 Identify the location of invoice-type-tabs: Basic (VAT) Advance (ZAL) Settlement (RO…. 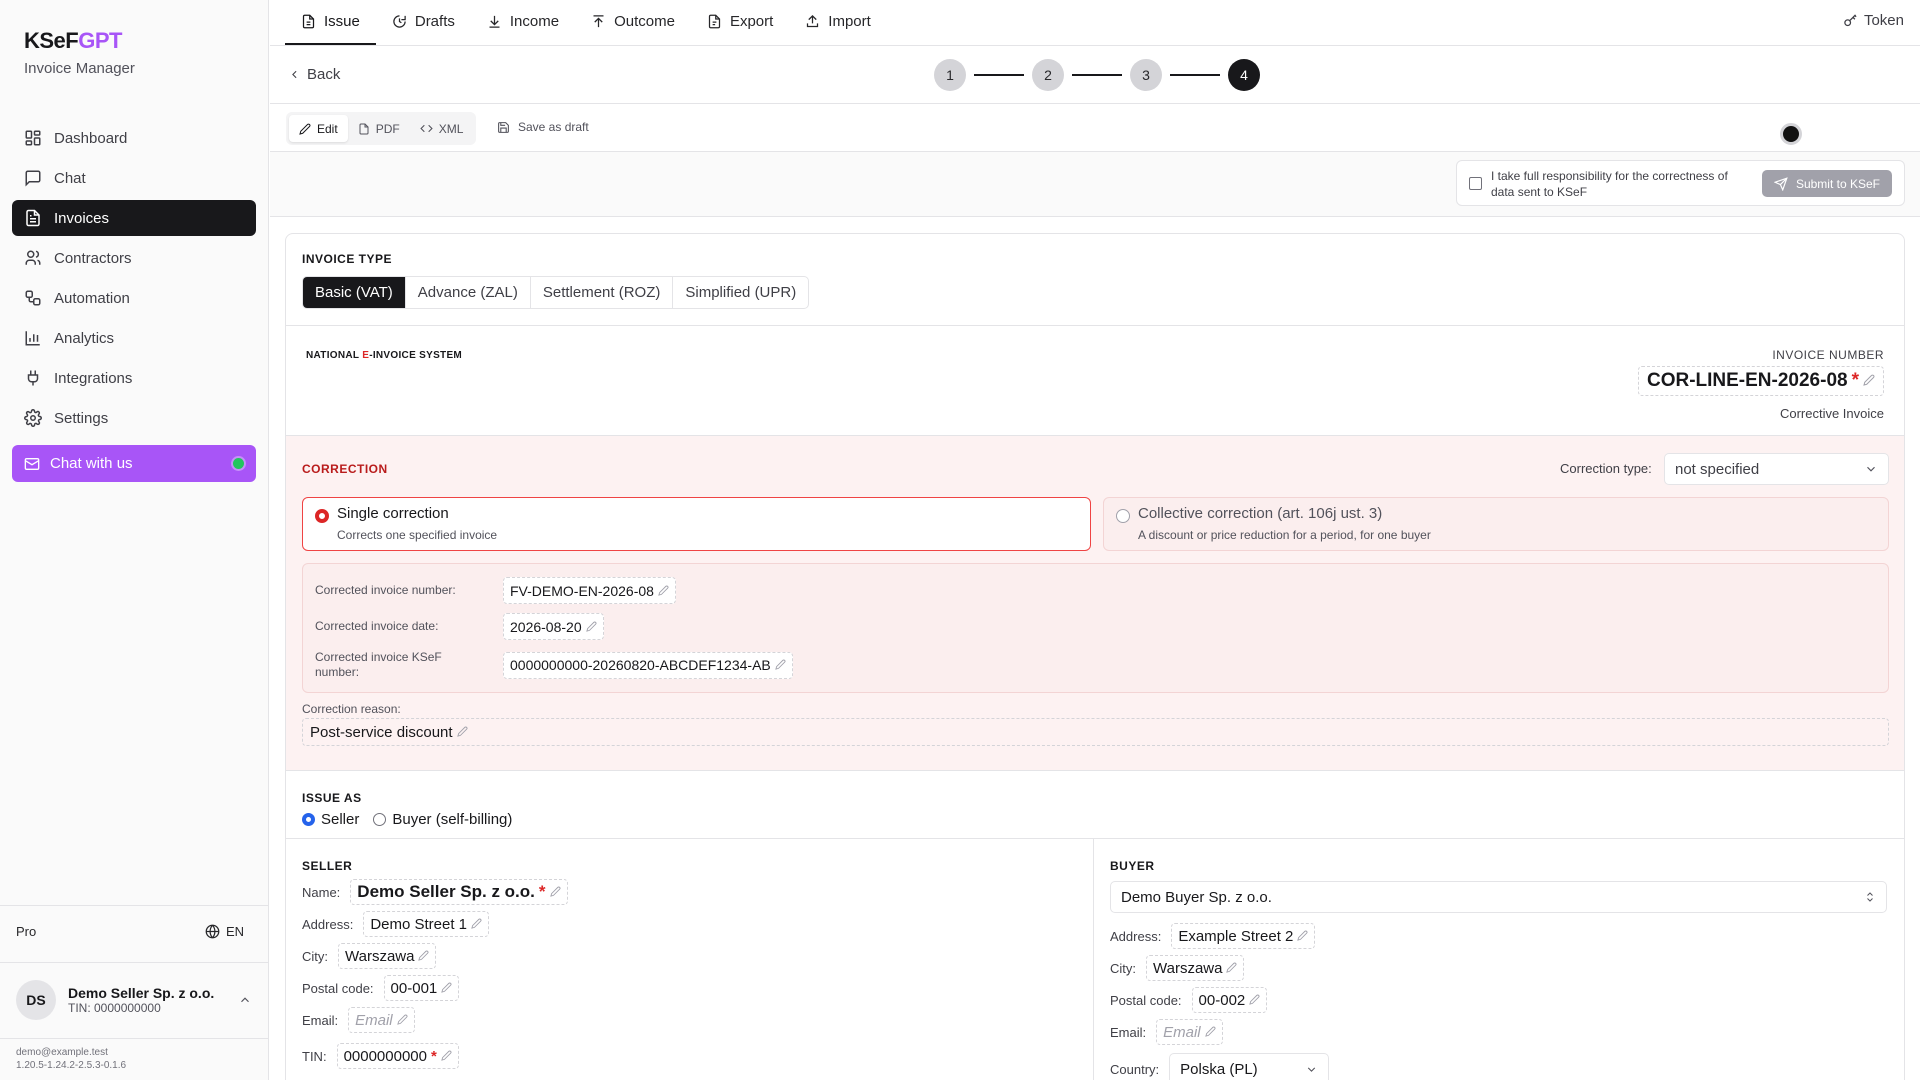
(556, 292).